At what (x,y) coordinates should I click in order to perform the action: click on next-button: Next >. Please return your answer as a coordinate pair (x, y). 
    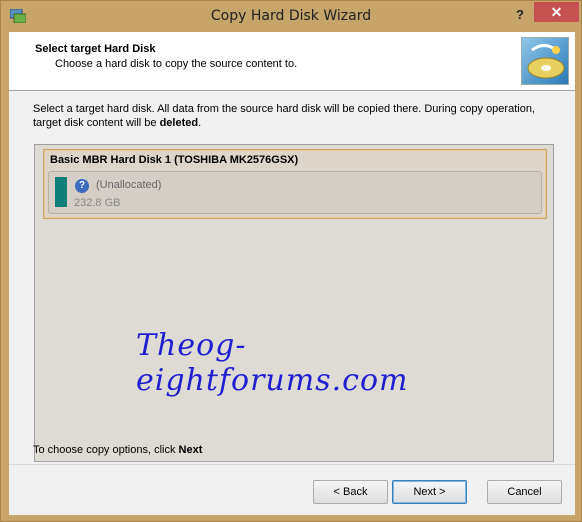
    Looking at the image, I should click on (429, 492).